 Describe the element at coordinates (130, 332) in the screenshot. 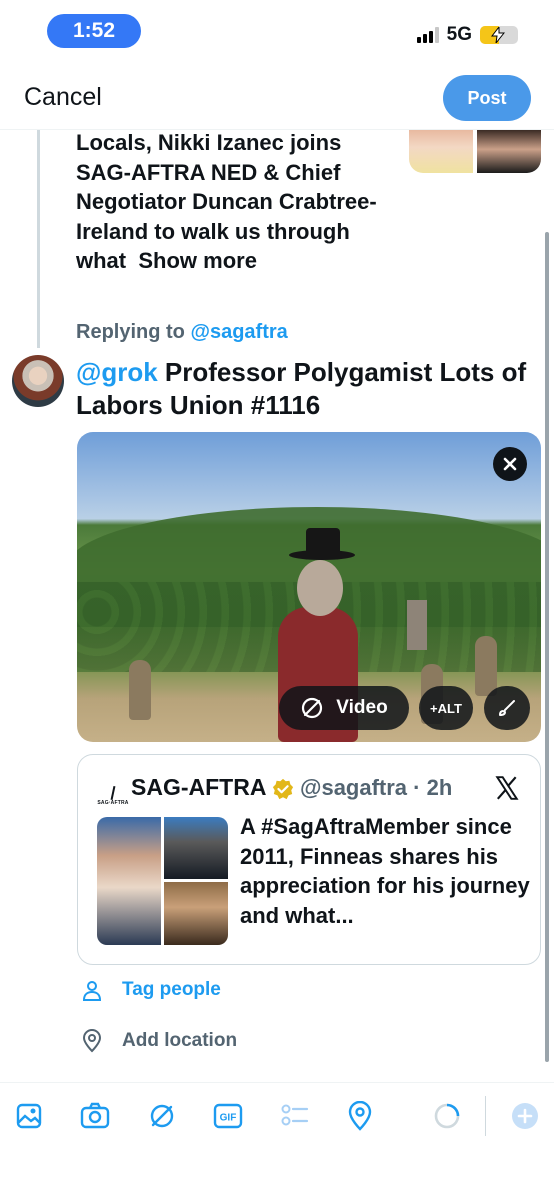

I see `replying-prefix: Replying to` at that location.